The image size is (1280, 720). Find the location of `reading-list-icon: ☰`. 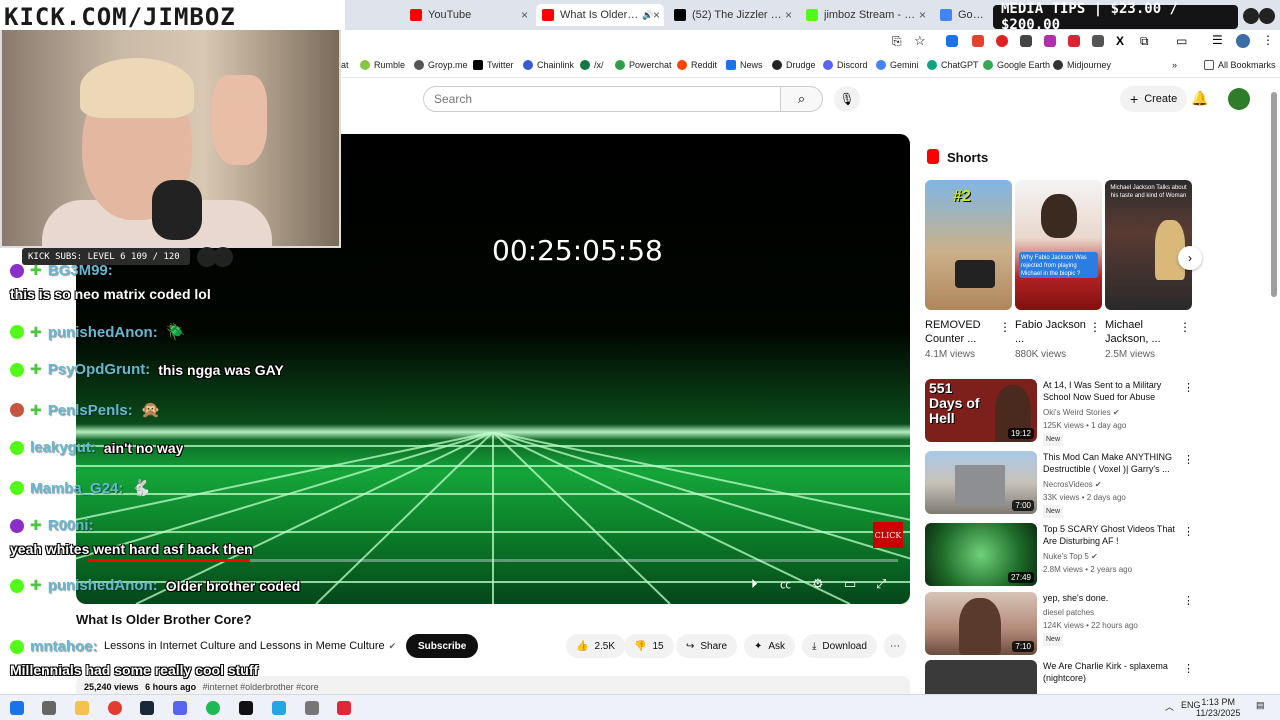

reading-list-icon: ☰ is located at coordinates (1217, 40).